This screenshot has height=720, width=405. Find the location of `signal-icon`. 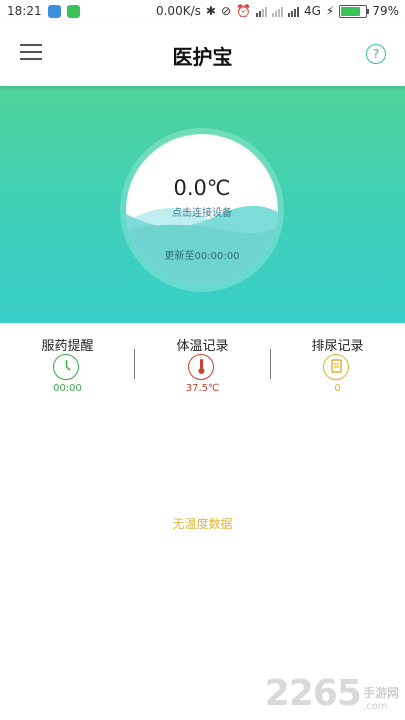

signal-icon is located at coordinates (261, 11).